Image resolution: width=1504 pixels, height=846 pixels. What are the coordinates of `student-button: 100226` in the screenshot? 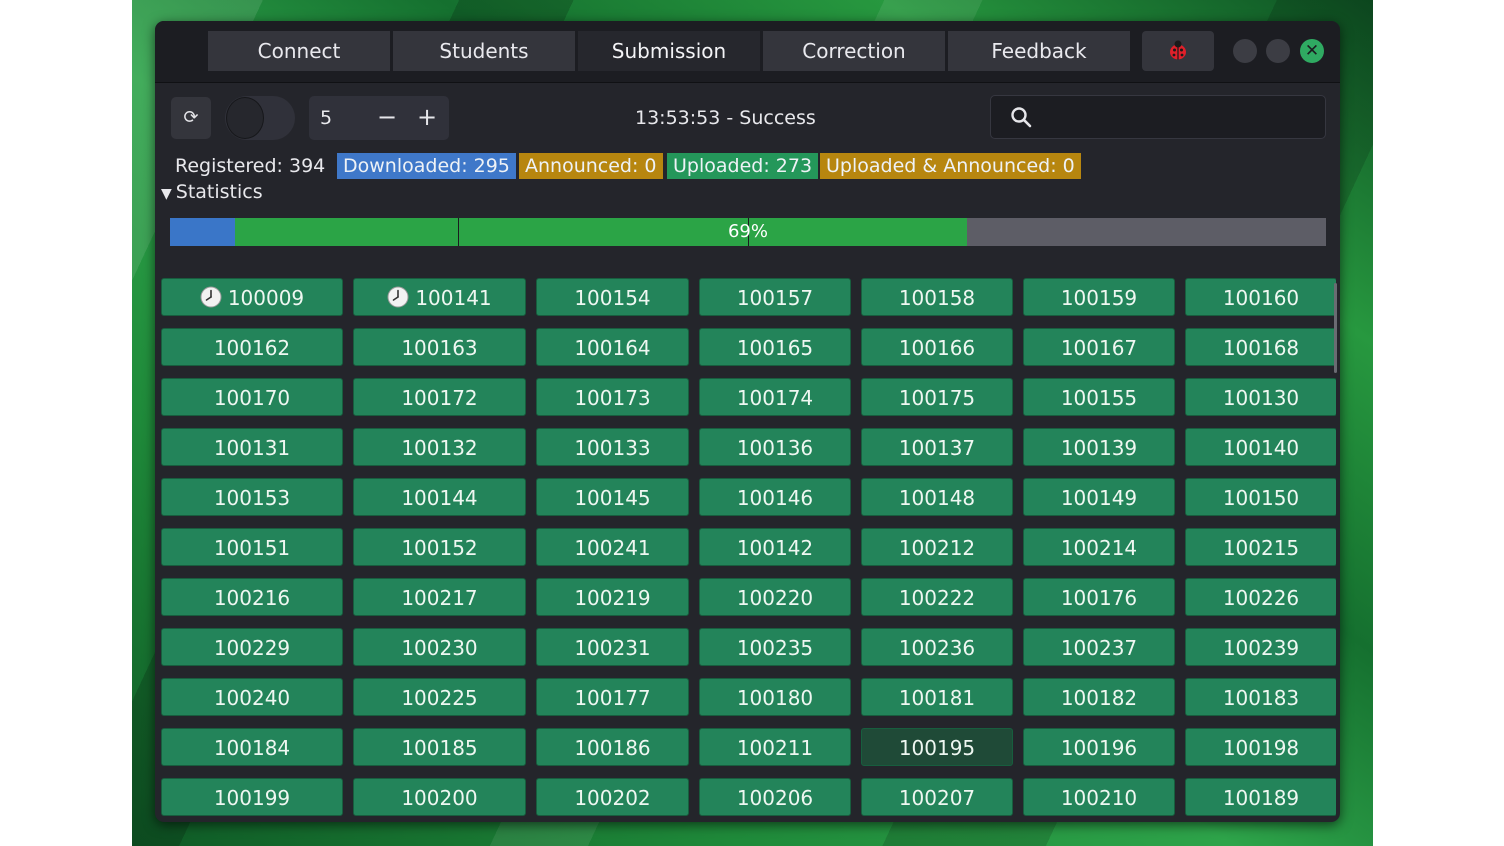 It's located at (1260, 597).